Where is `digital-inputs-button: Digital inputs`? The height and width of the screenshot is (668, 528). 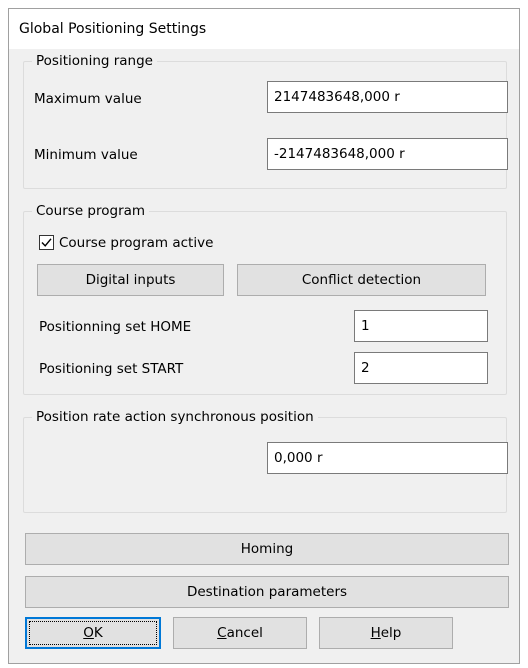 digital-inputs-button: Digital inputs is located at coordinates (130, 280).